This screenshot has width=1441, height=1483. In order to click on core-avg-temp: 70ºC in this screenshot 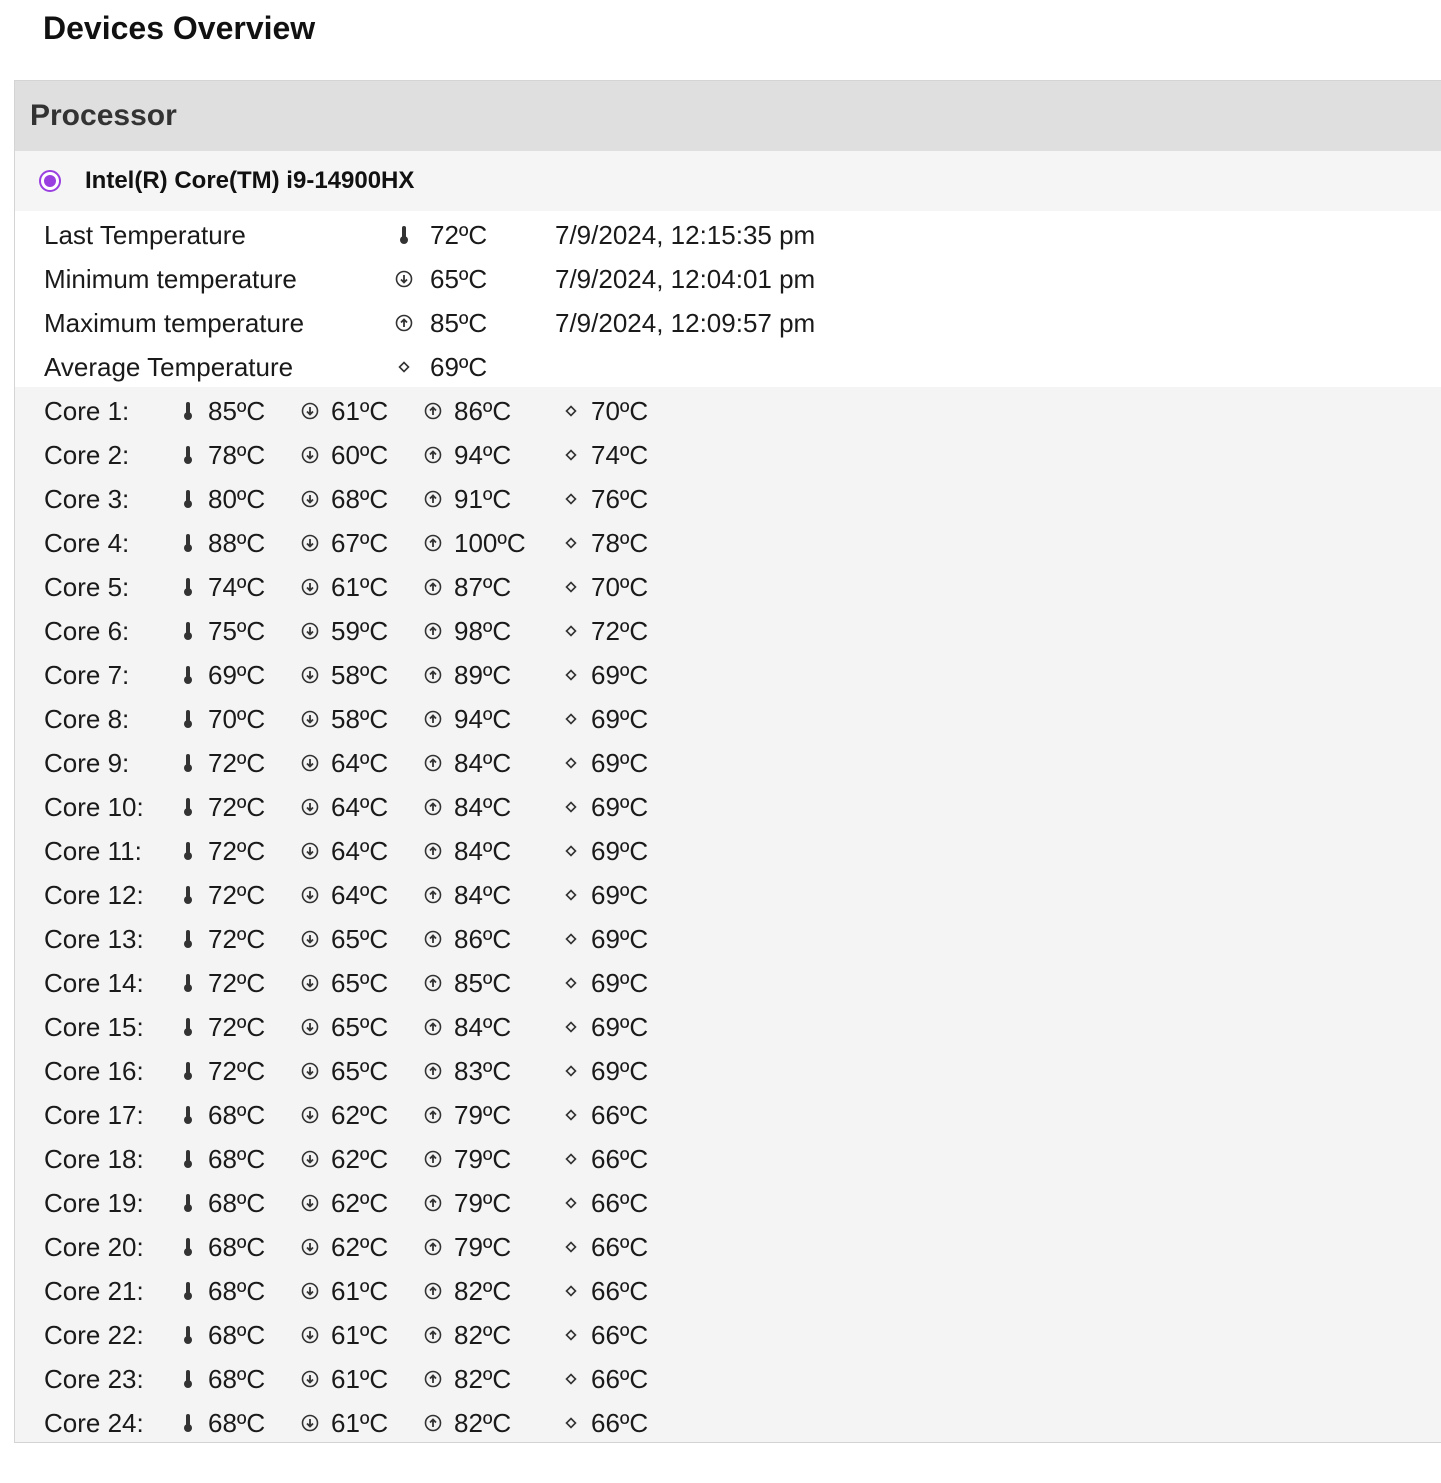, I will do `click(620, 410)`.